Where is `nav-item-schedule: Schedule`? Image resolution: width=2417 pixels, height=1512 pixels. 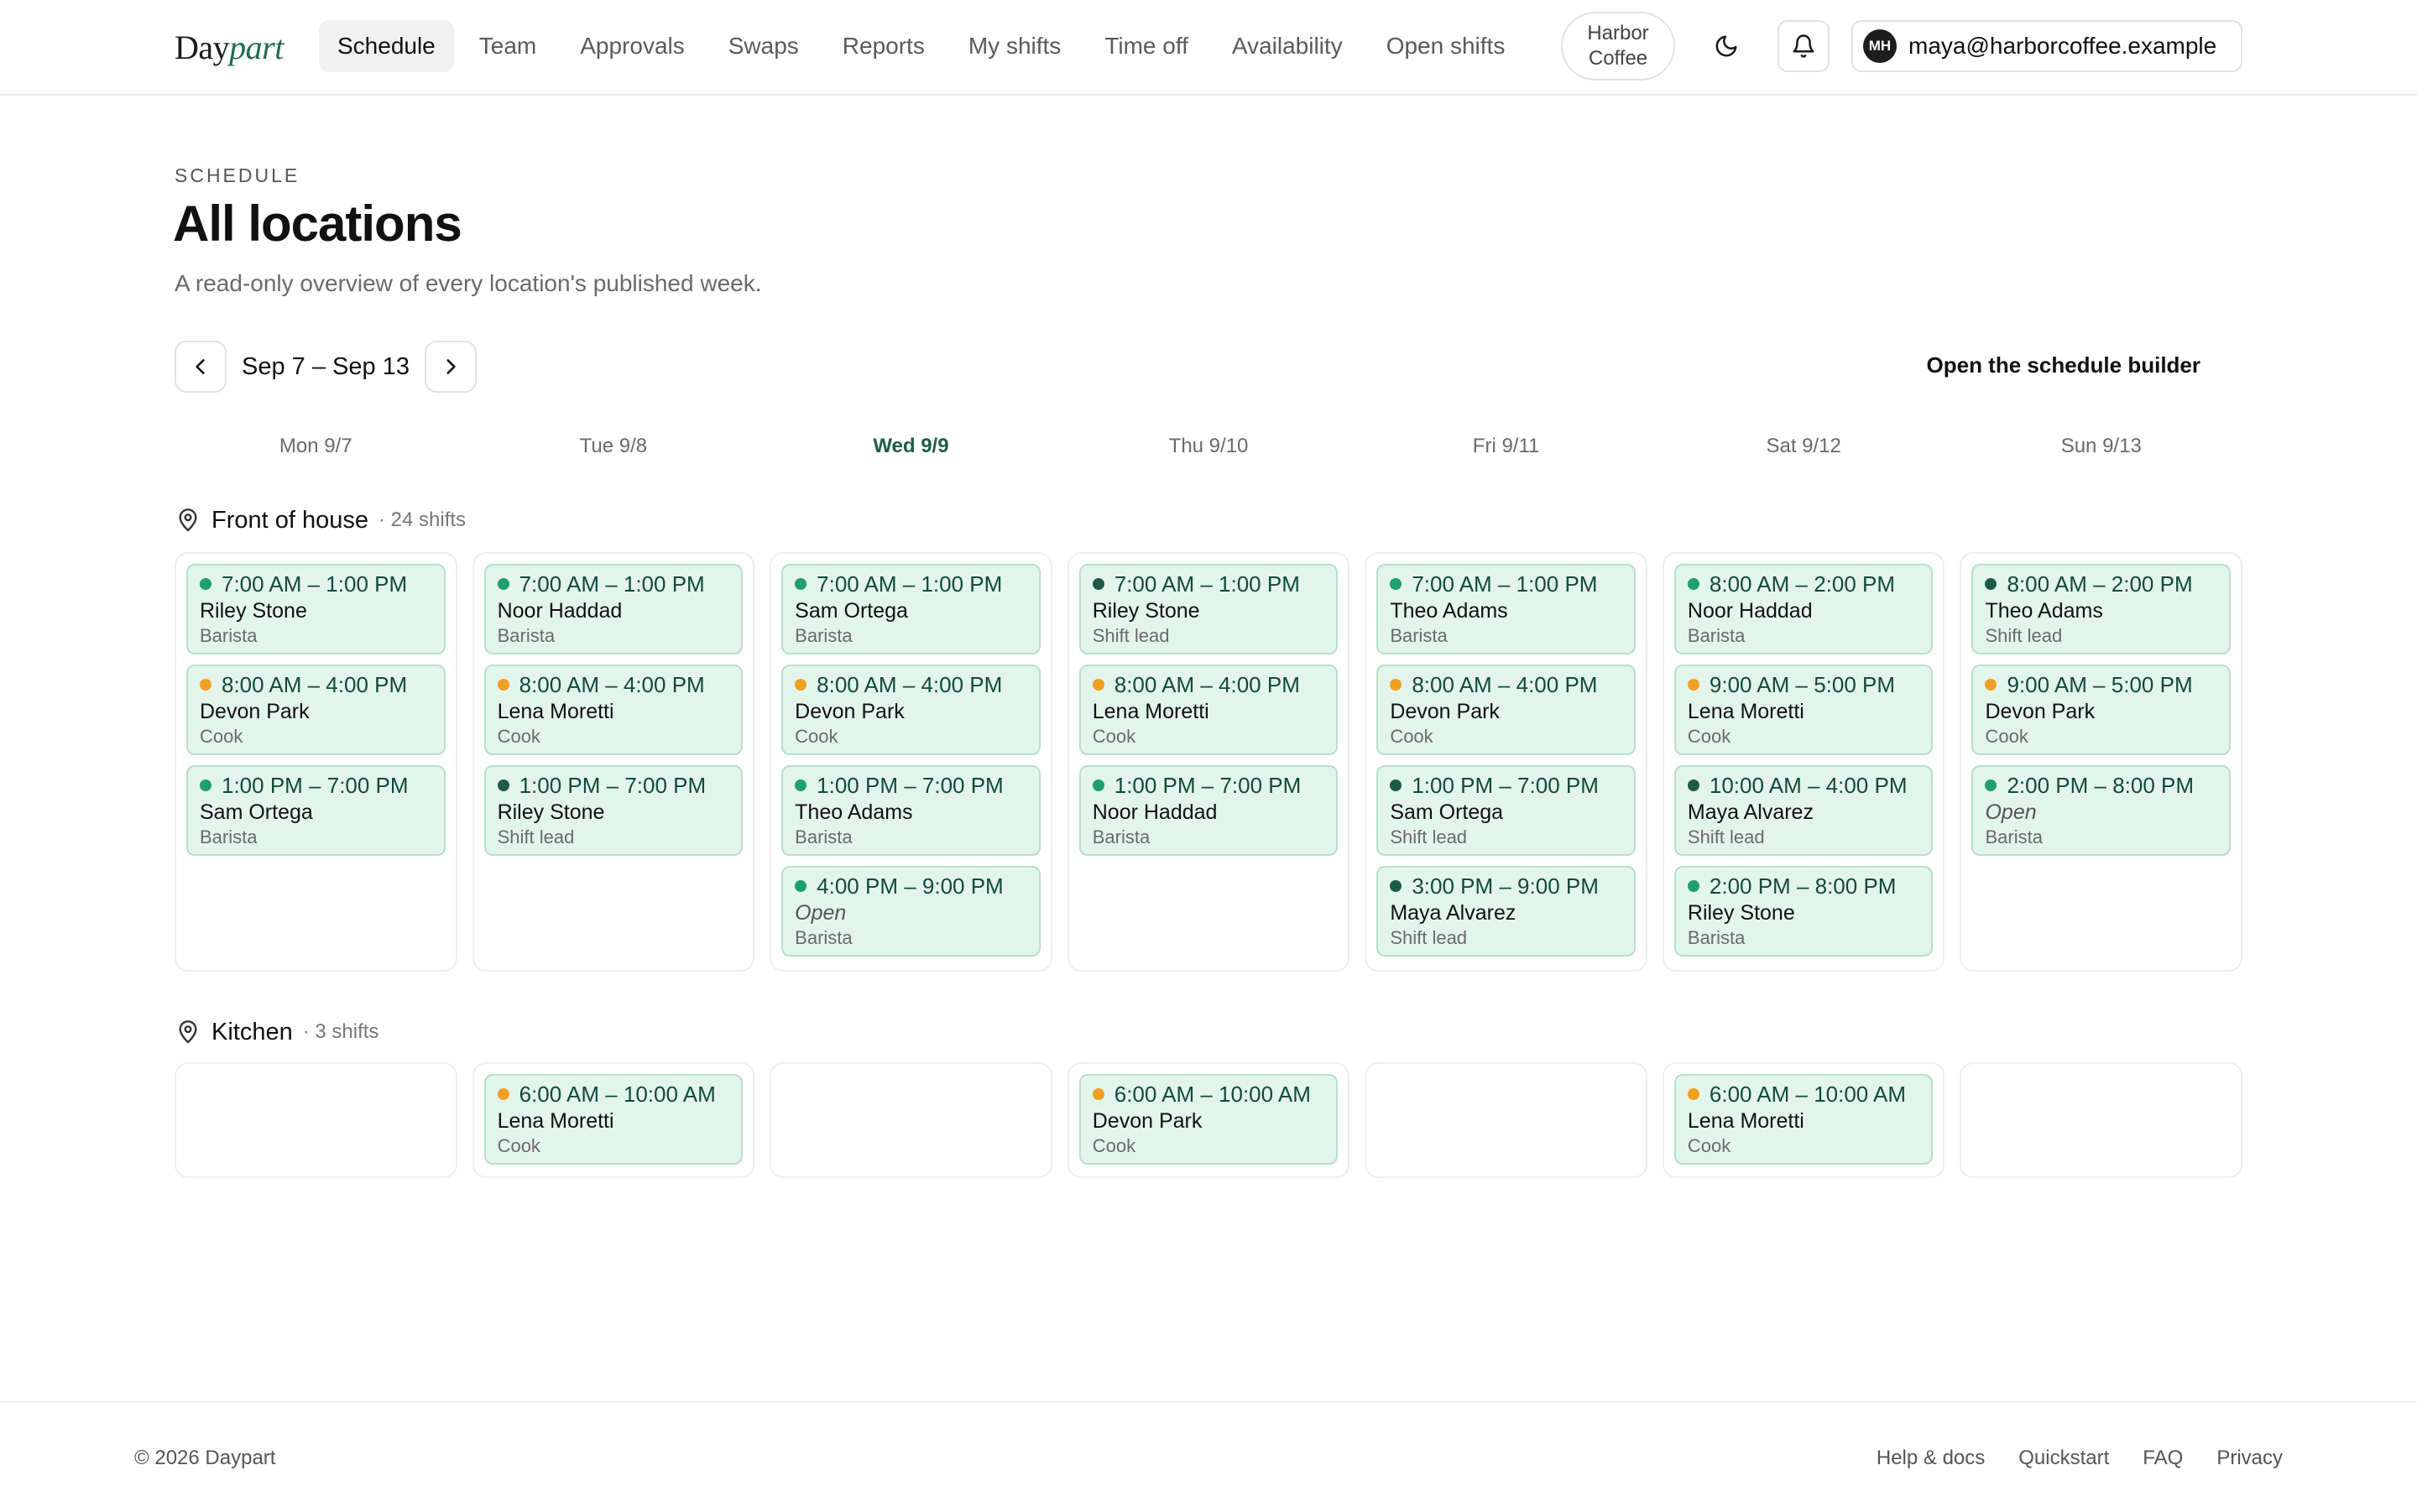
nav-item-schedule: Schedule is located at coordinates (386, 46).